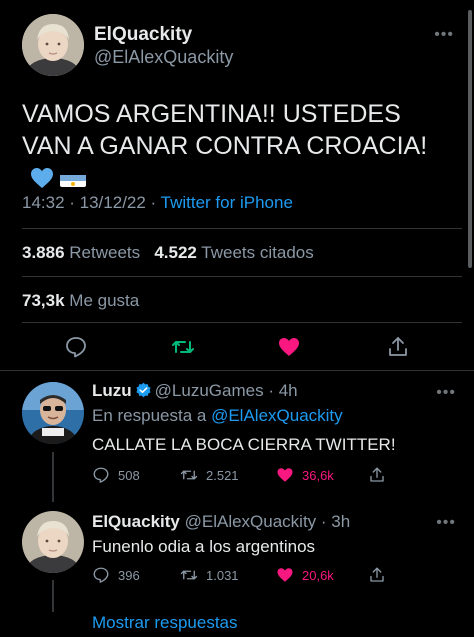 The height and width of the screenshot is (637, 474). I want to click on show-replies-link: Mostrar respuestas, so click(165, 623).